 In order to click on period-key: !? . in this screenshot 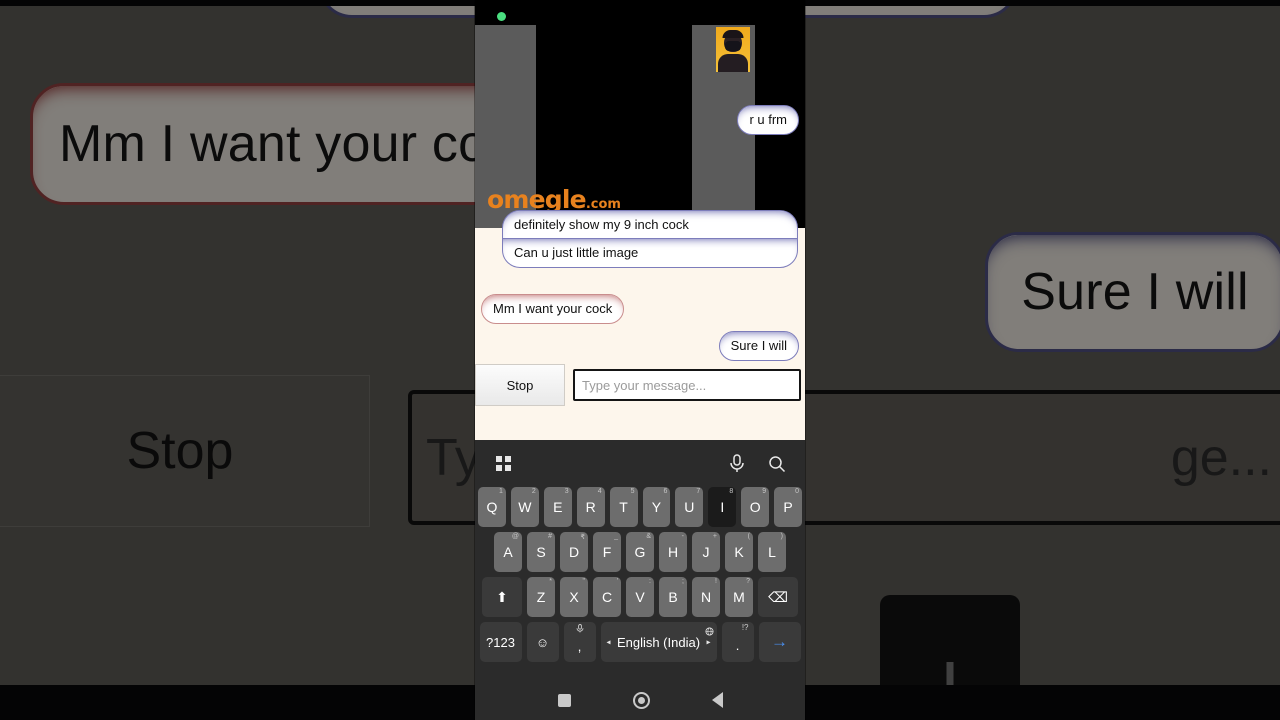, I will do `click(737, 642)`.